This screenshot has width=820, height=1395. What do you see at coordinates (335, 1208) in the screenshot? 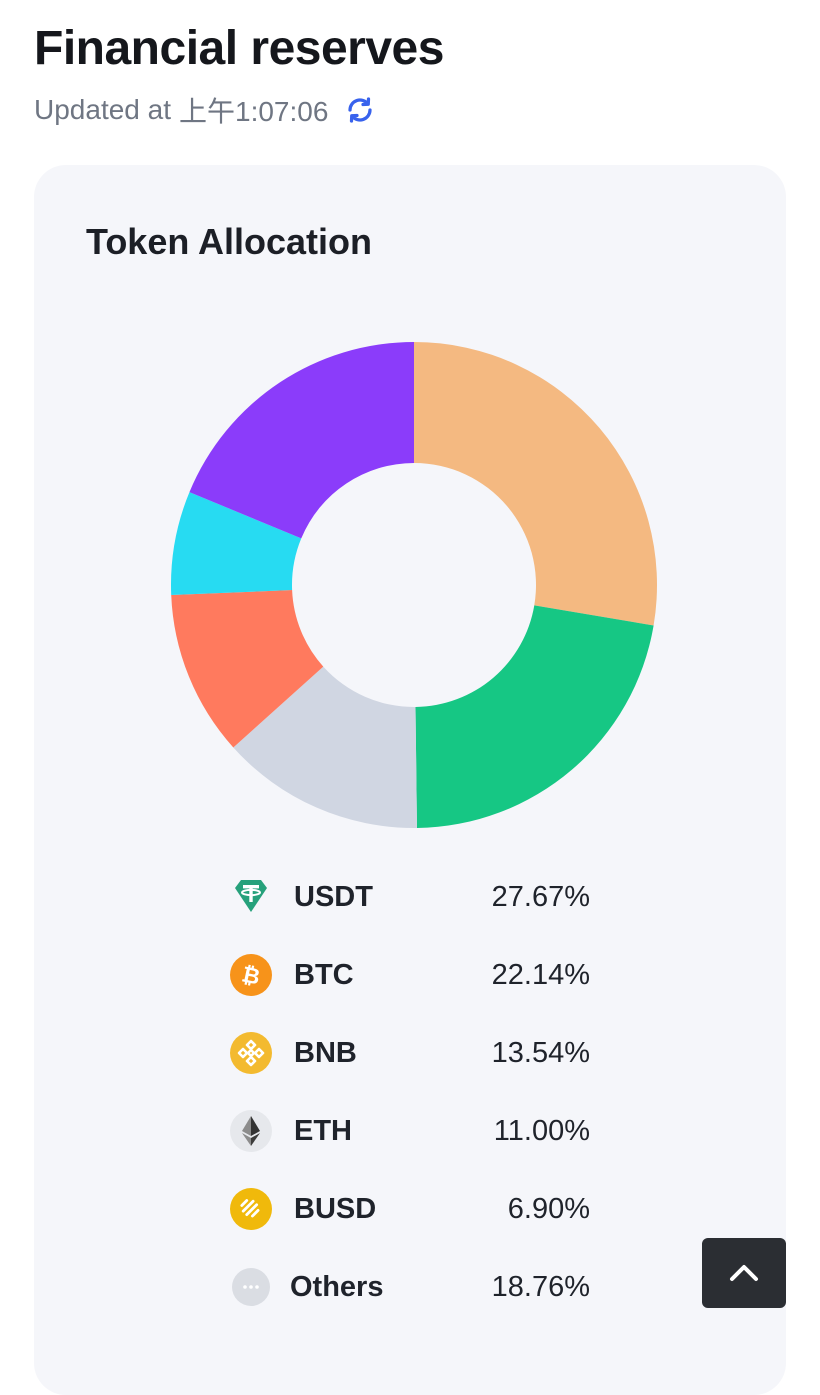
I see `legend-symbol: BUSD` at bounding box center [335, 1208].